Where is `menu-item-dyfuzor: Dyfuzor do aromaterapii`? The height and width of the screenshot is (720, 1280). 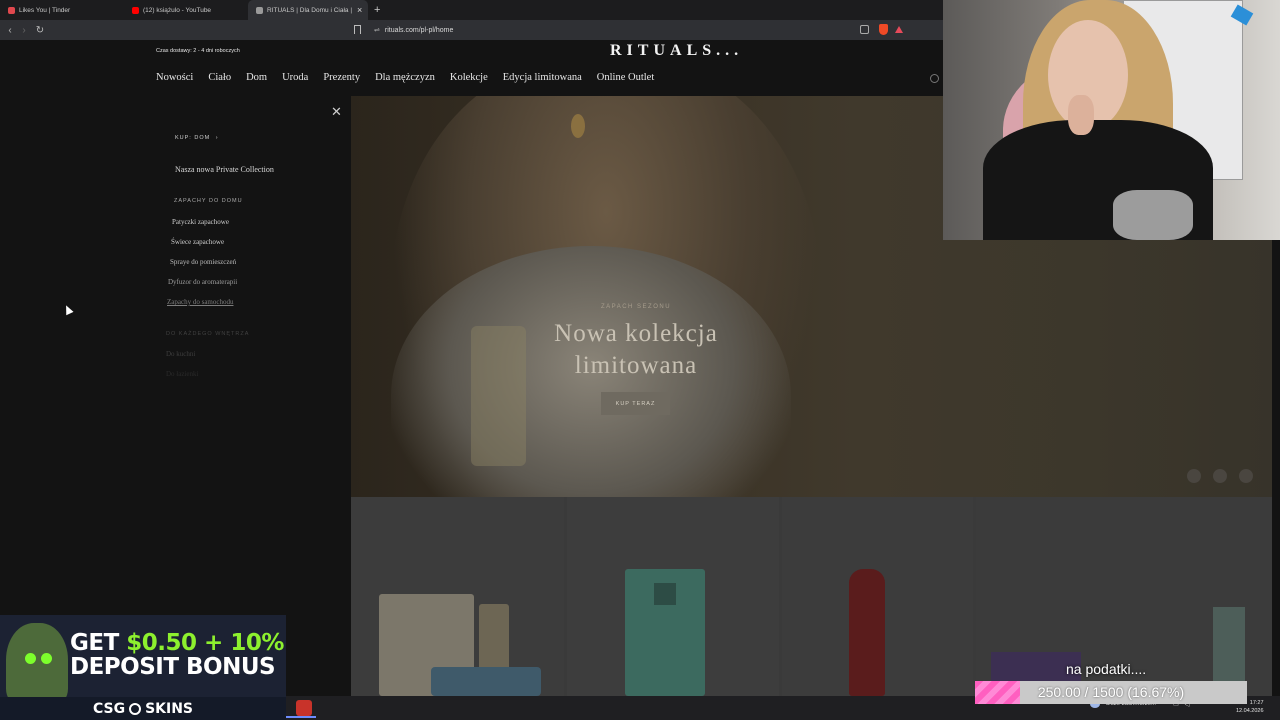 menu-item-dyfuzor: Dyfuzor do aromaterapii is located at coordinates (202, 282).